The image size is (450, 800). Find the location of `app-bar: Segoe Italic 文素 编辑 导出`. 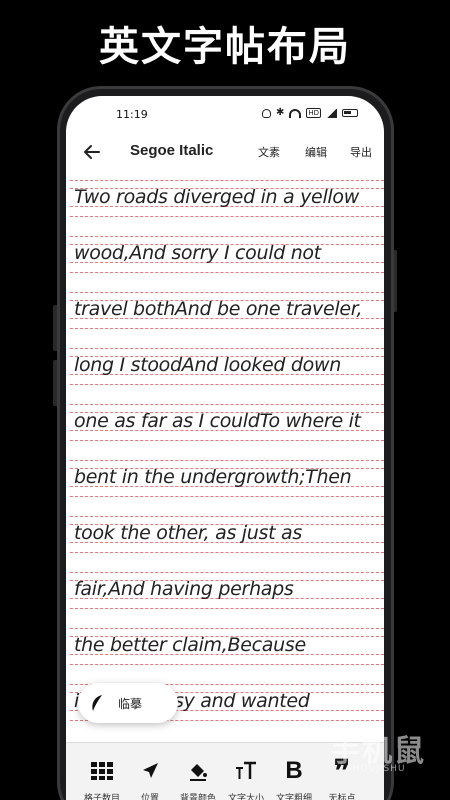

app-bar: Segoe Italic 文素 编辑 导出 is located at coordinates (225, 152).